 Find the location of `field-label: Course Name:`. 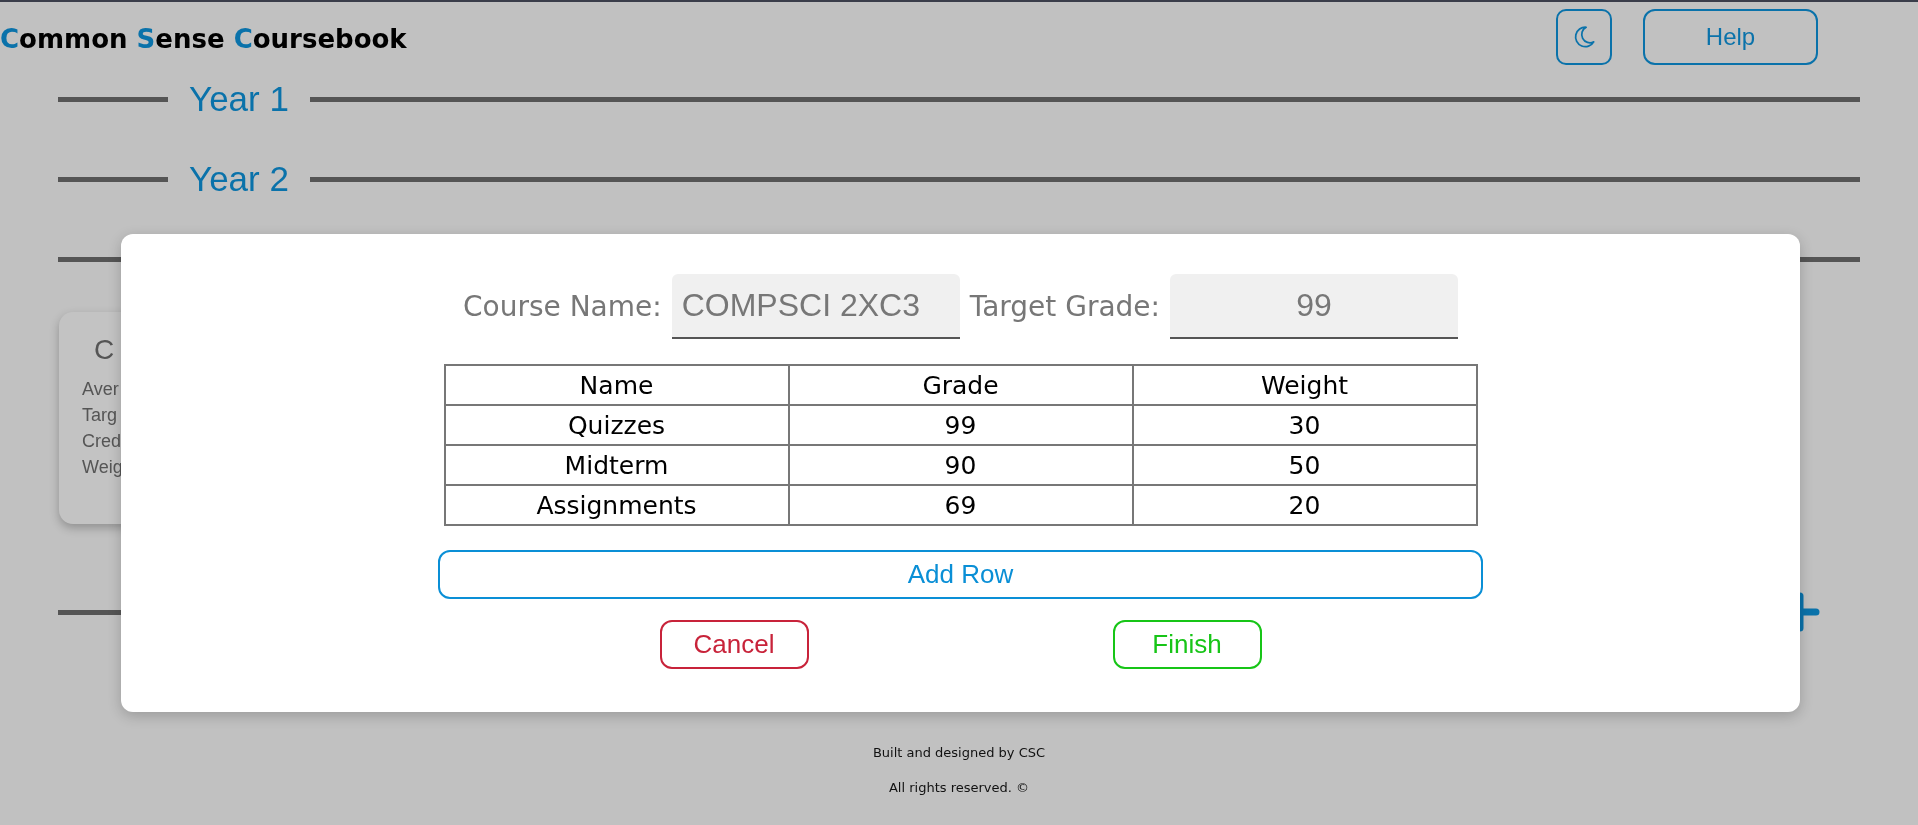

field-label: Course Name: is located at coordinates (562, 306).